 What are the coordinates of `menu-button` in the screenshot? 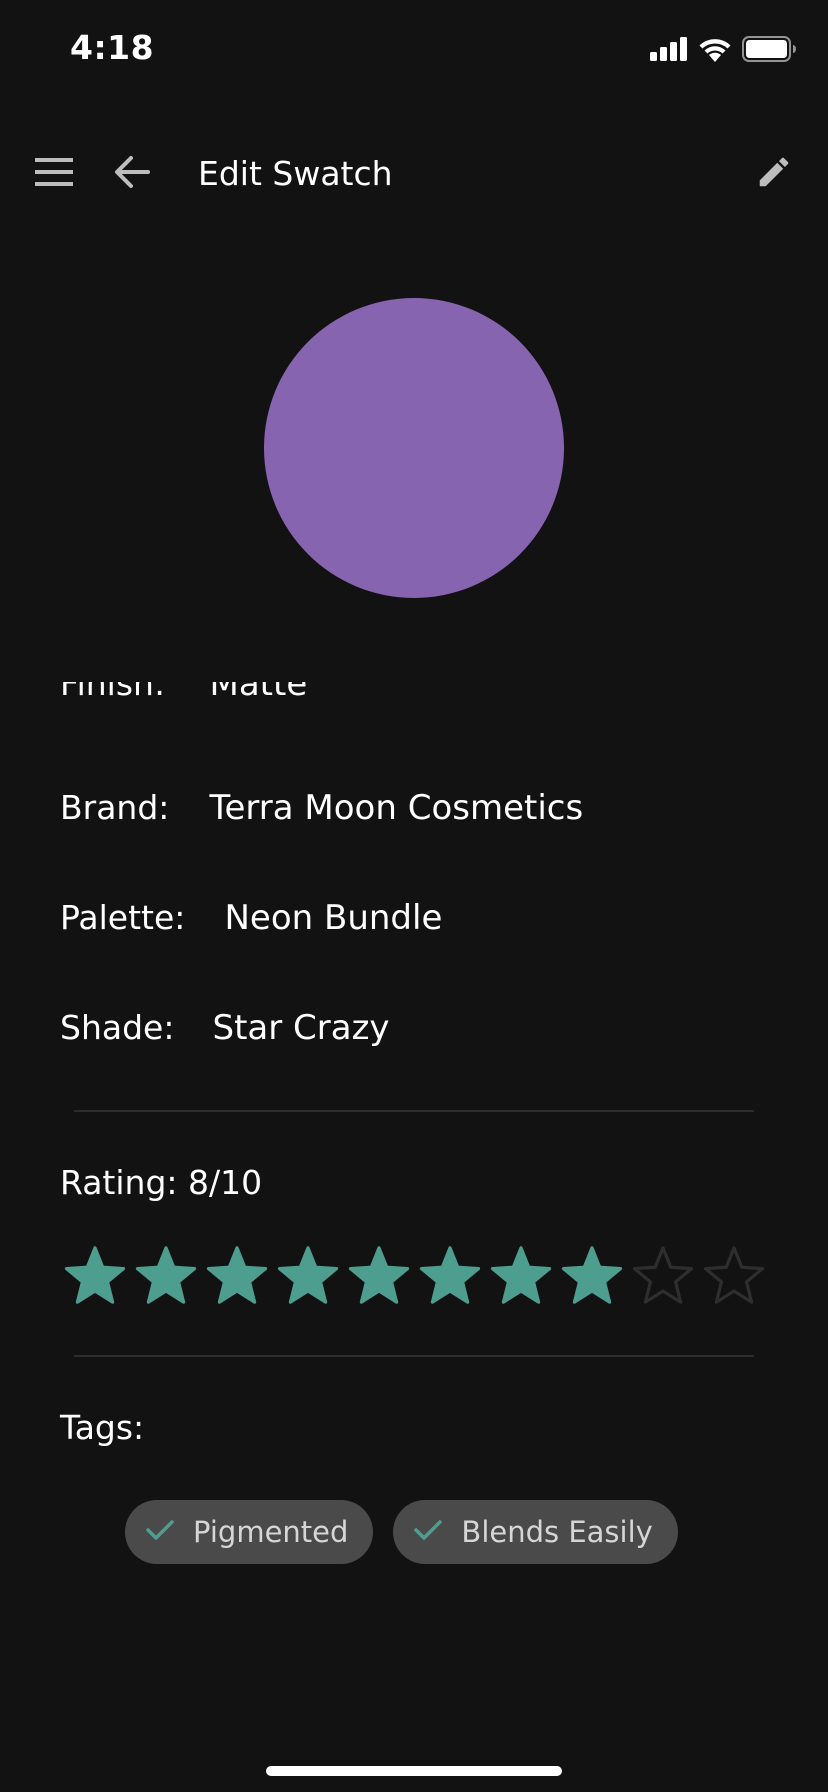 It's located at (54, 174).